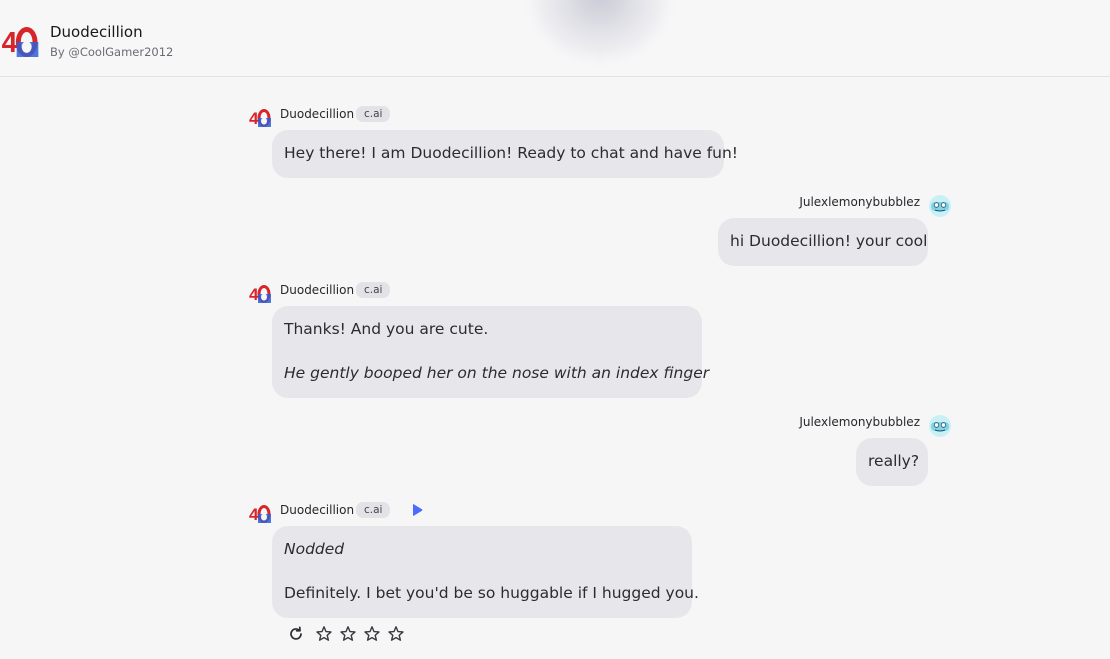 This screenshot has width=1110, height=659. Describe the element at coordinates (417, 510) in the screenshot. I see `play-icon` at that location.